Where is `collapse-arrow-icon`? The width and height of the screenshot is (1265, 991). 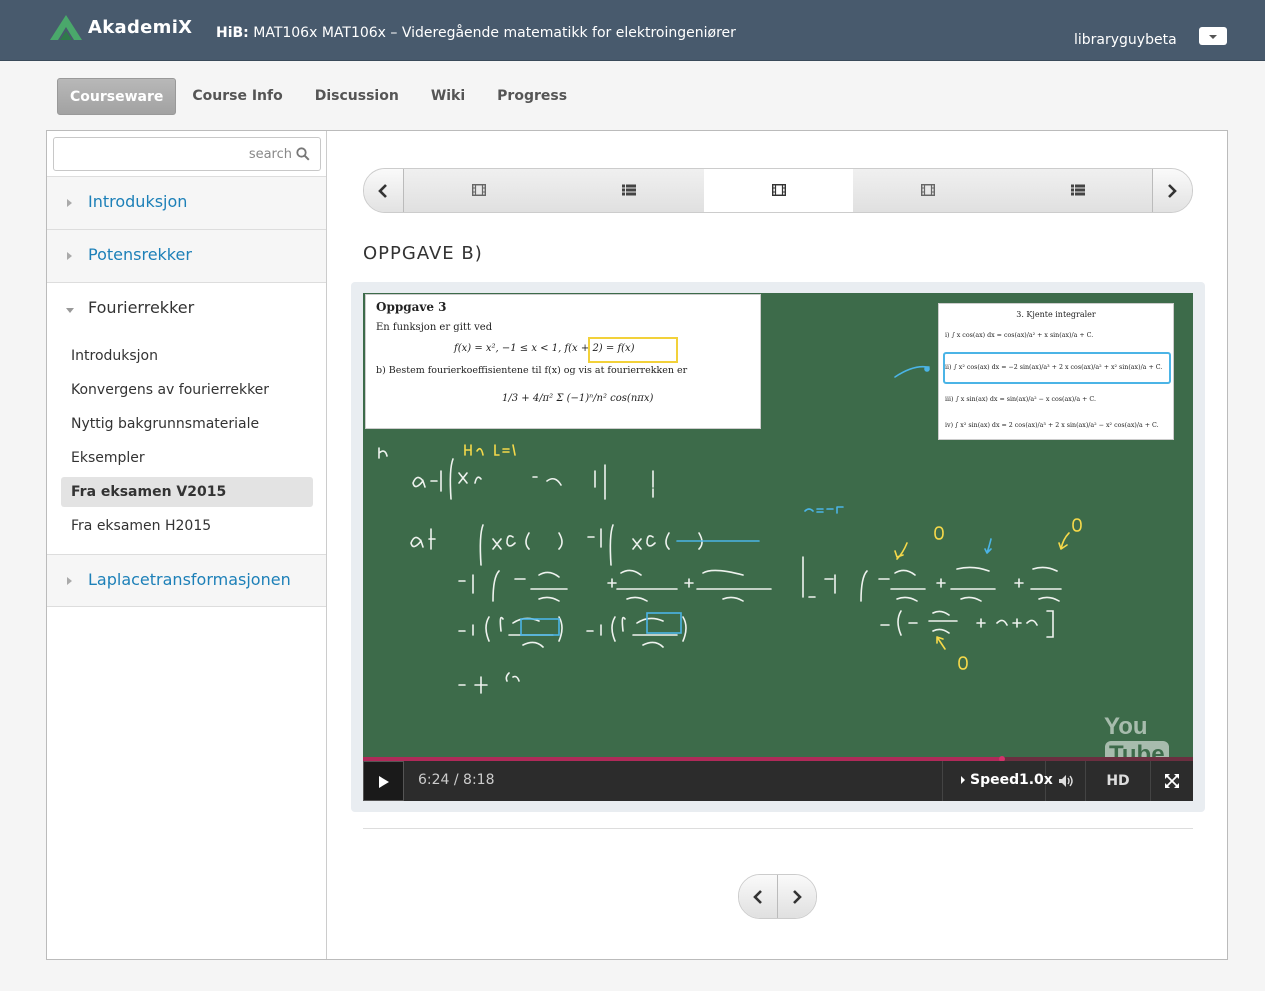 collapse-arrow-icon is located at coordinates (70, 310).